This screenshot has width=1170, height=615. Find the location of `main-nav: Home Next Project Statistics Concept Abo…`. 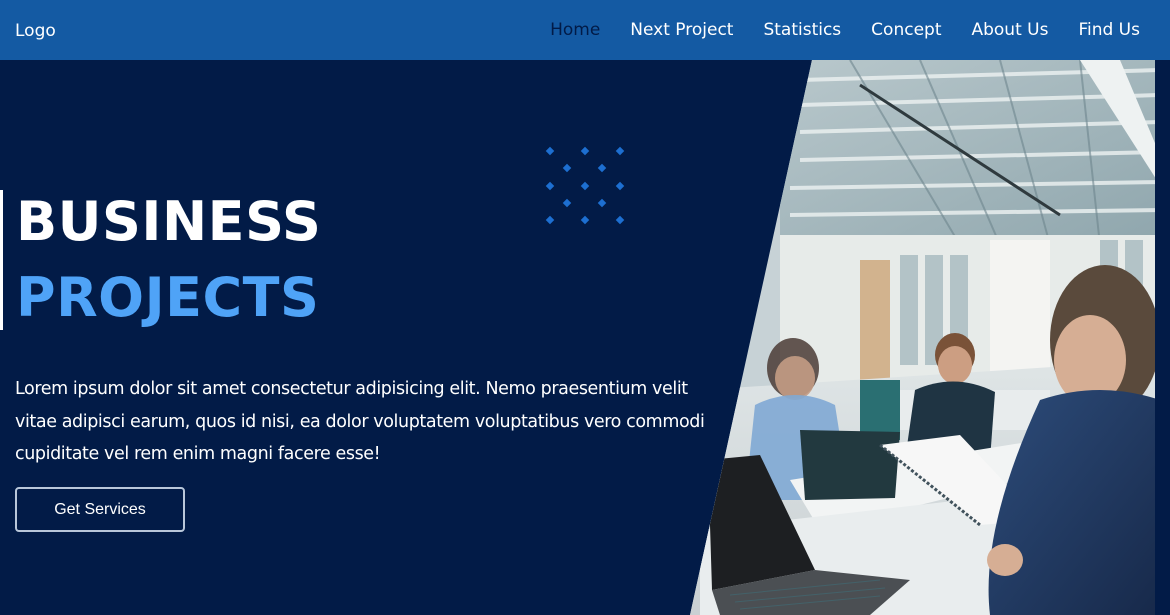

main-nav: Home Next Project Statistics Concept Abo… is located at coordinates (845, 30).